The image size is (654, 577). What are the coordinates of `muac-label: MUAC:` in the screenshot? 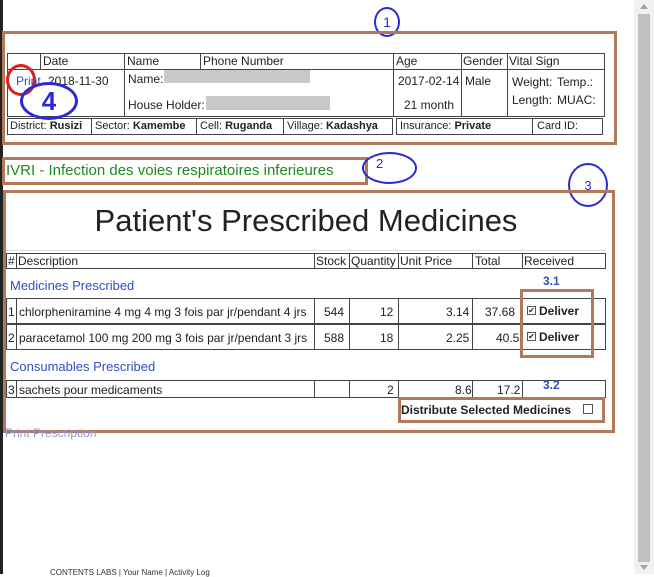 It's located at (576, 100).